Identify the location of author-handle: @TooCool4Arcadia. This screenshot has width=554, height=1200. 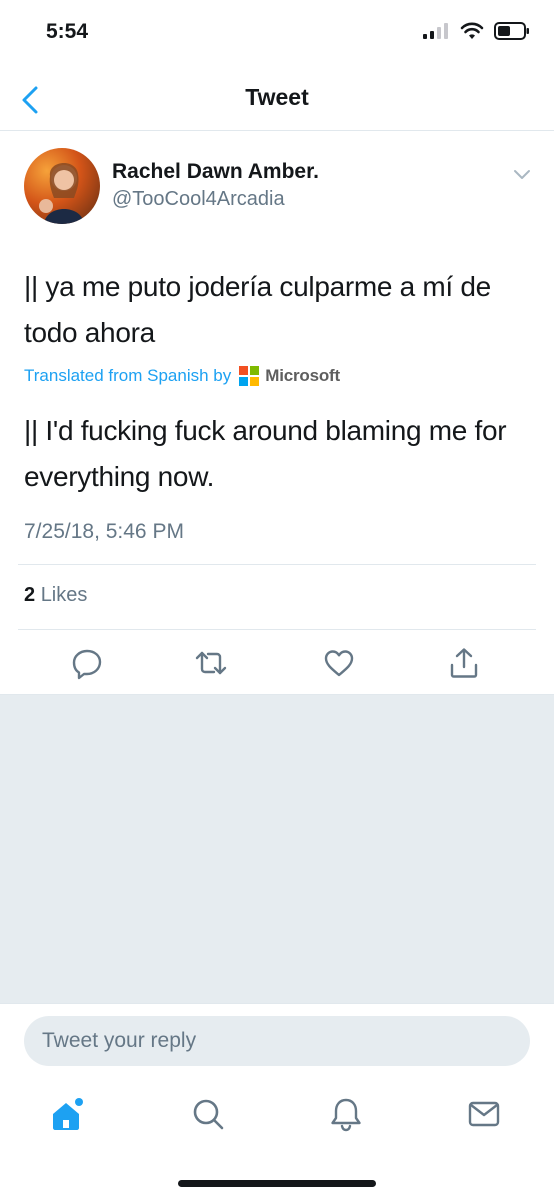
(198, 199).